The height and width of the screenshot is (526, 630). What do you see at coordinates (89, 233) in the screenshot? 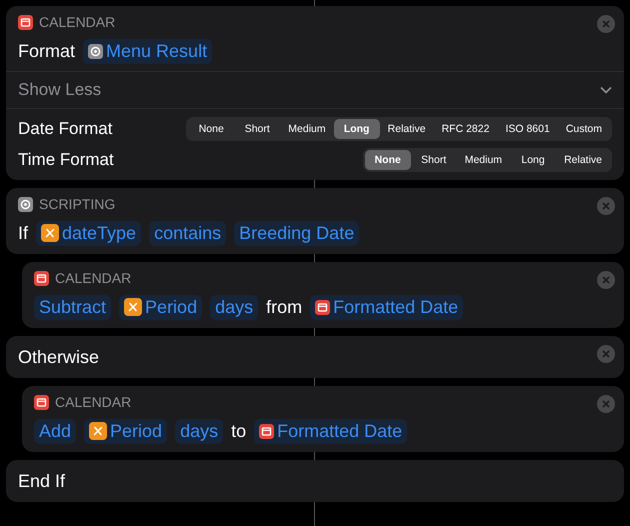
I see `variable-token: dateType` at bounding box center [89, 233].